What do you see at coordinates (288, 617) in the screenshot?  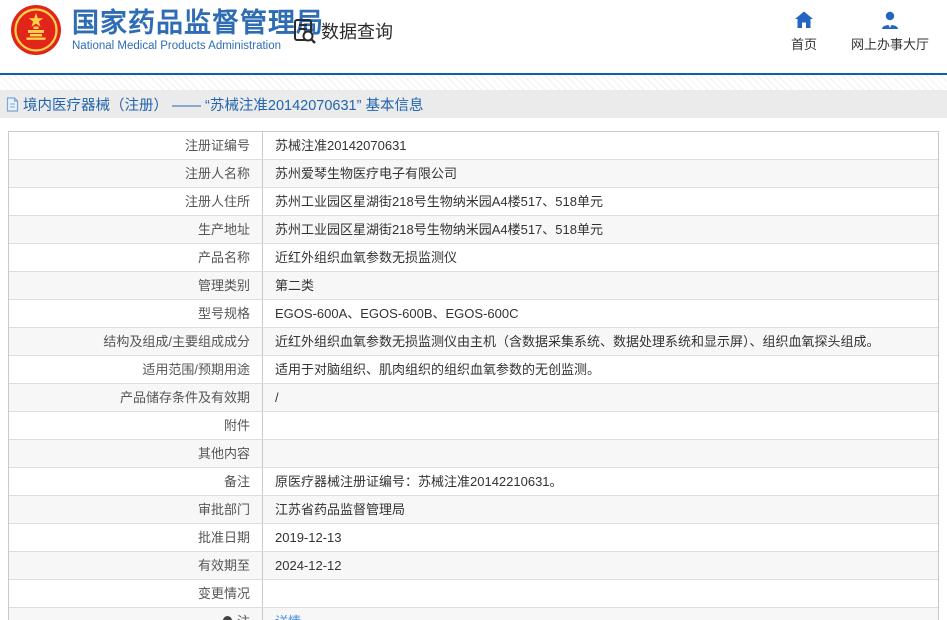 I see `detail-link: 详情` at bounding box center [288, 617].